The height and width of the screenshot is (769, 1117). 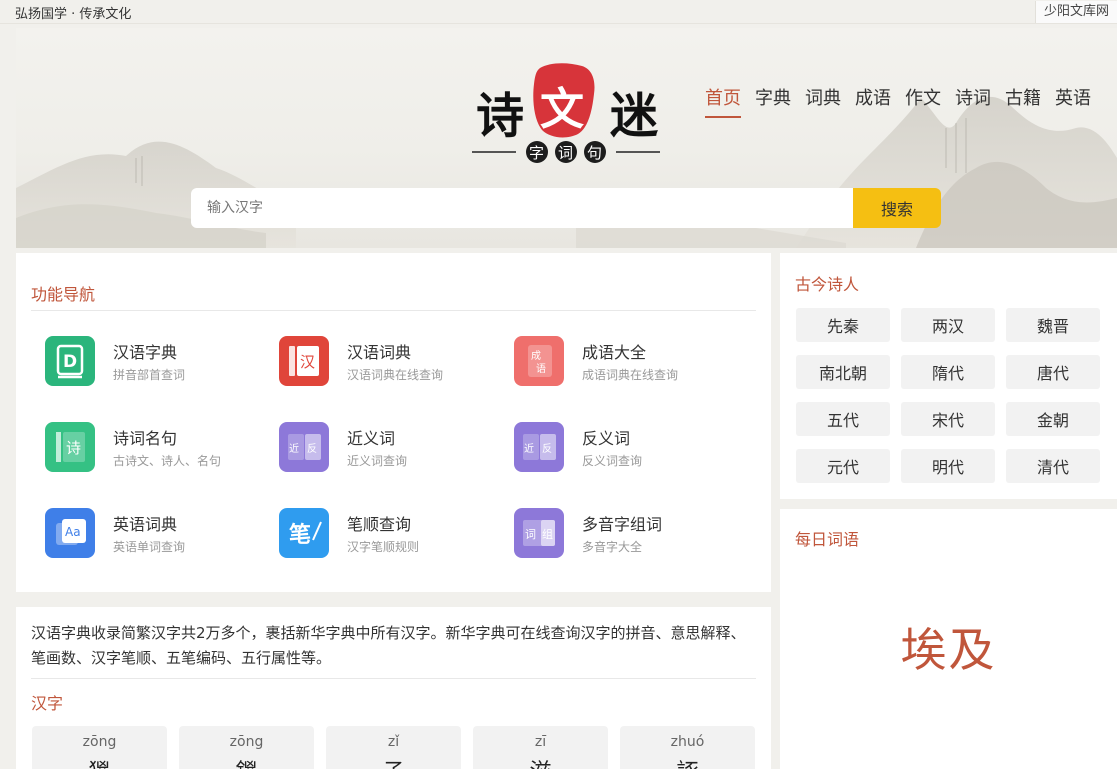 I want to click on dictionary-d-icon: D, so click(x=70, y=361).